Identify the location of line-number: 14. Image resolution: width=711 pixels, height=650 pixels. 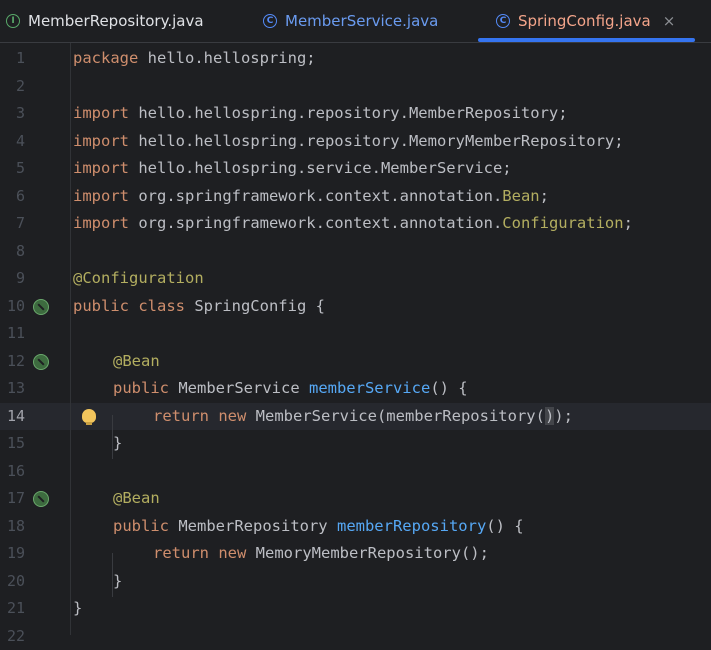
(12, 417).